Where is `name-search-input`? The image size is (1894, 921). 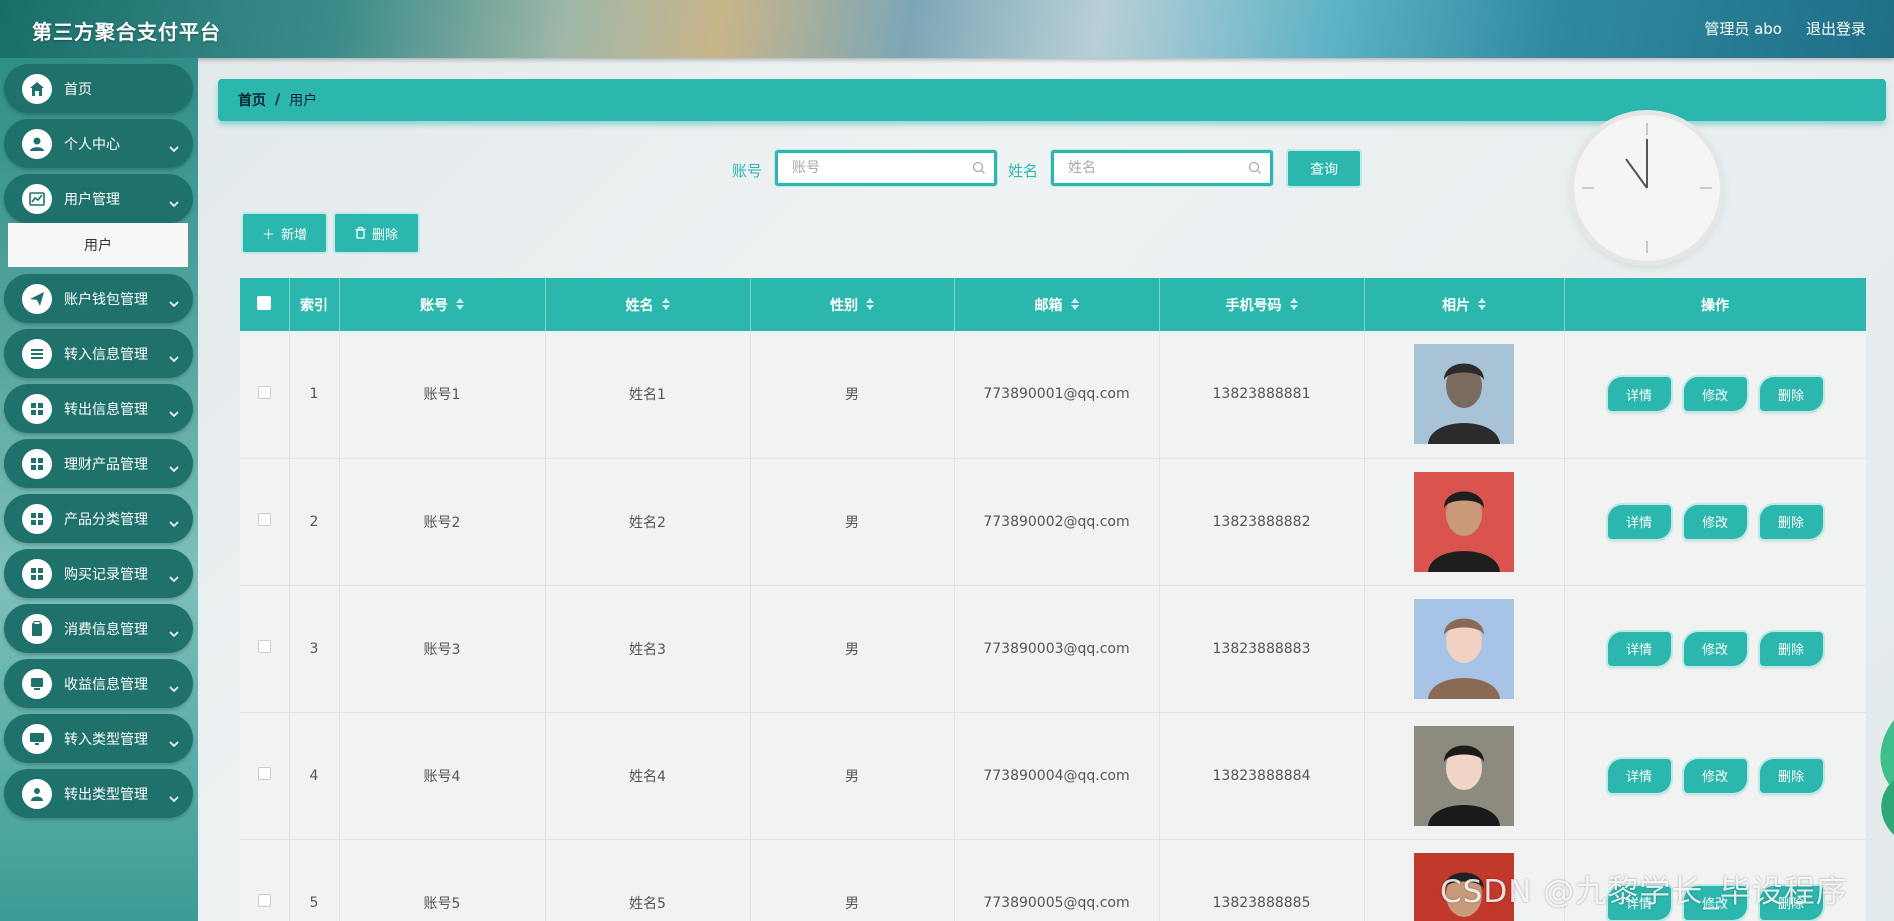 name-search-input is located at coordinates (1162, 168).